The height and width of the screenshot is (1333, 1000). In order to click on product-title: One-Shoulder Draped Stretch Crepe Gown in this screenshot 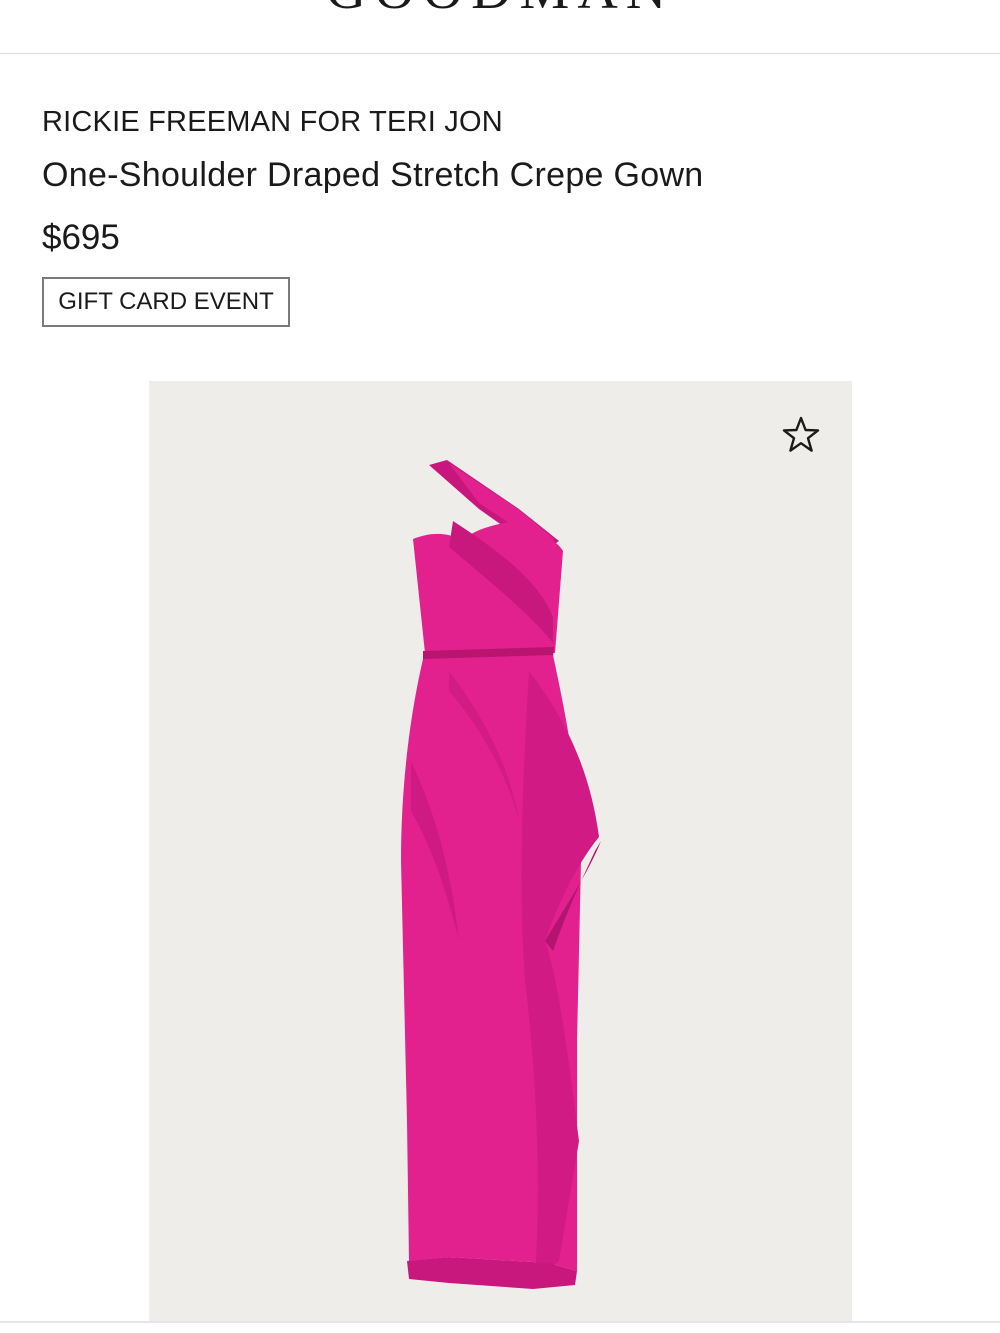, I will do `click(373, 175)`.